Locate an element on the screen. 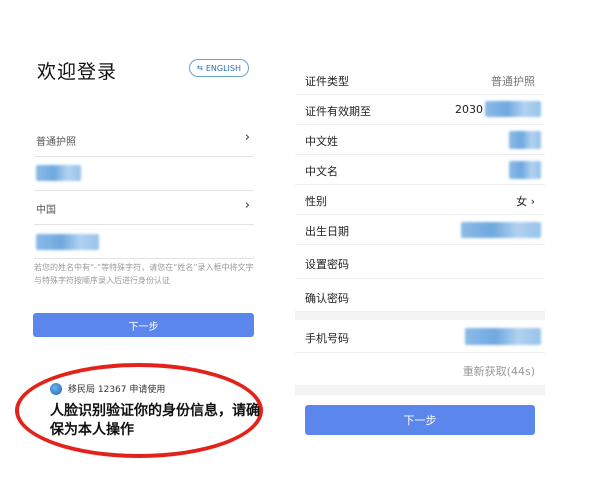  resend-code-button: 重新获取(44s) is located at coordinates (499, 371).